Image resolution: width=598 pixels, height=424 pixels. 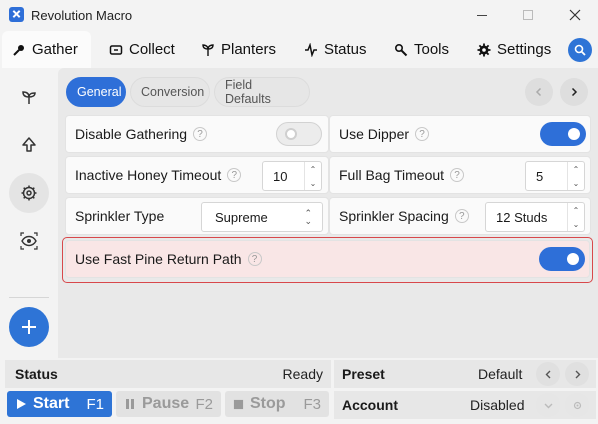 I want to click on tab-collect: Collect, so click(x=142, y=49).